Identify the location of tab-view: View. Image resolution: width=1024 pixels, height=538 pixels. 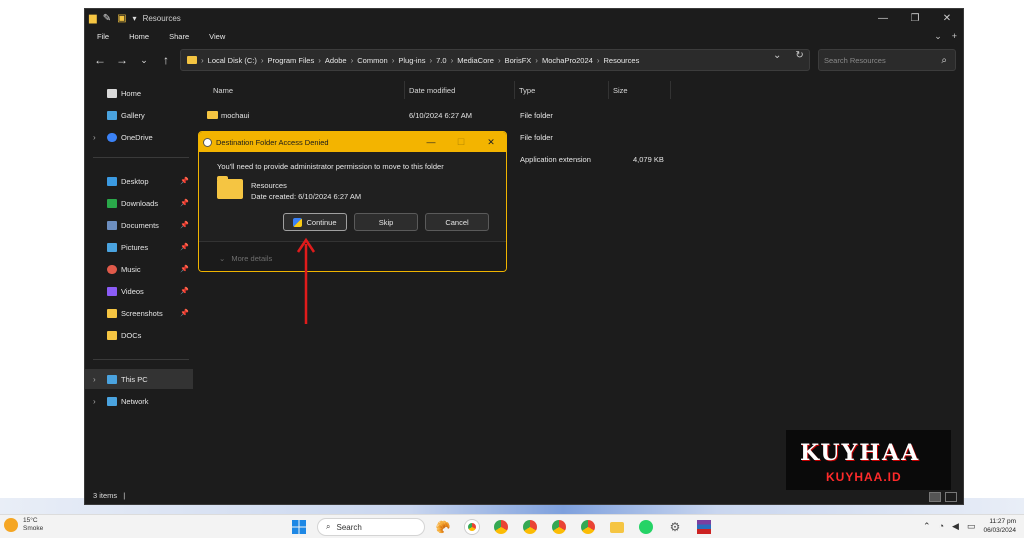
(217, 36).